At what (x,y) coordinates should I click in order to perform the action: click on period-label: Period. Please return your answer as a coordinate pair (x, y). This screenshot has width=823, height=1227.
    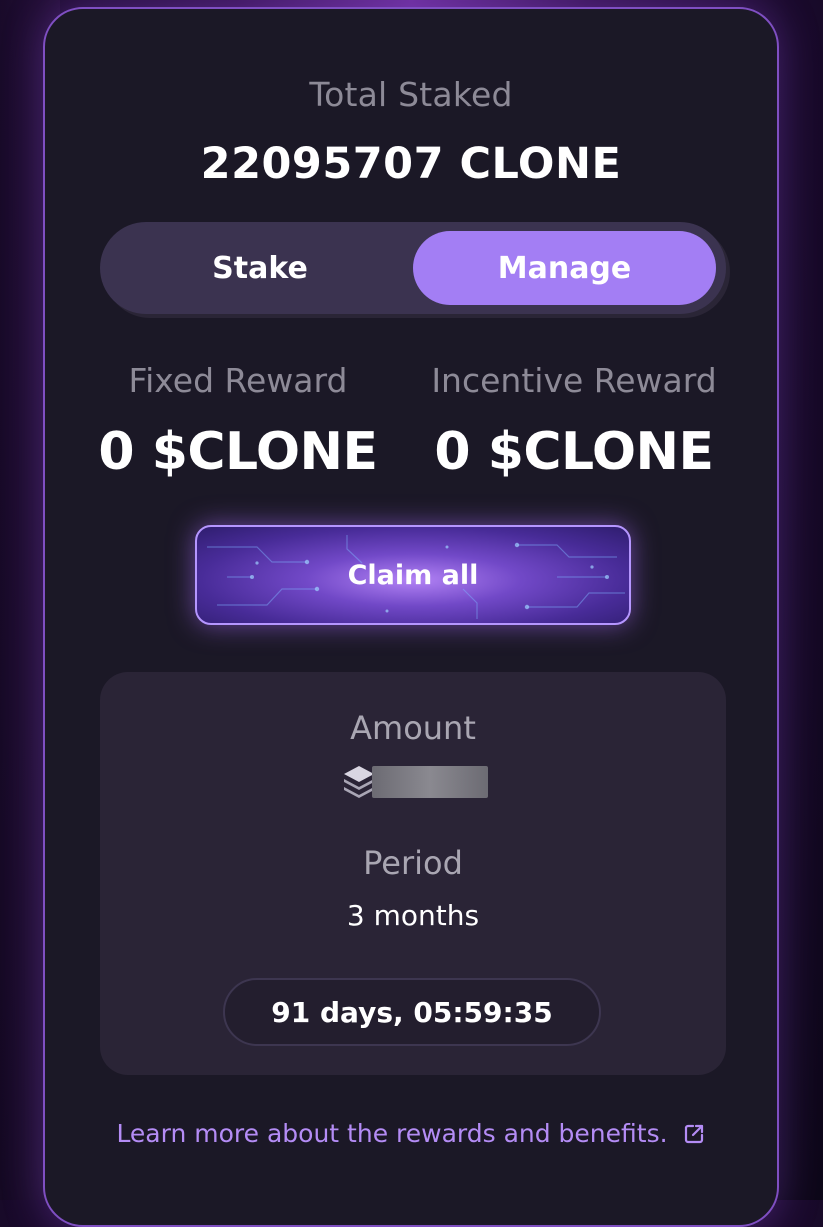
    Looking at the image, I should click on (413, 863).